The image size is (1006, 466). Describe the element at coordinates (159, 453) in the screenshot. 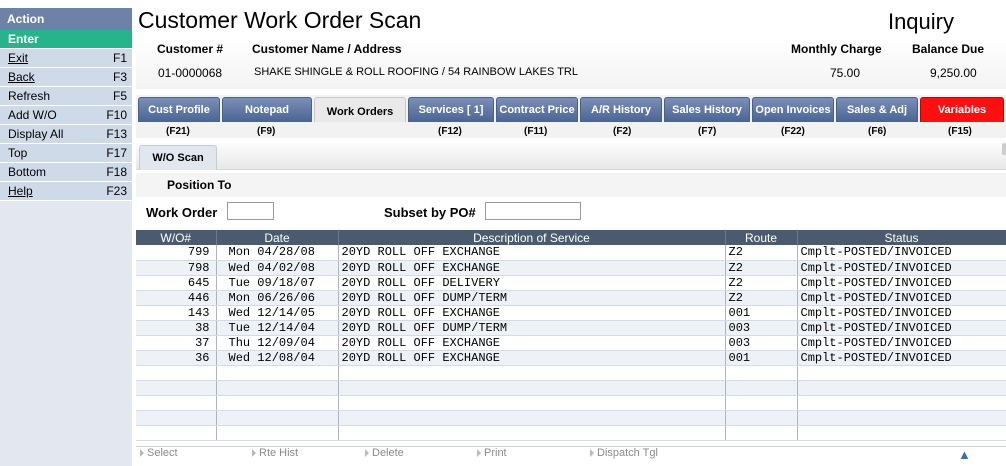

I see `select-button: Select` at that location.